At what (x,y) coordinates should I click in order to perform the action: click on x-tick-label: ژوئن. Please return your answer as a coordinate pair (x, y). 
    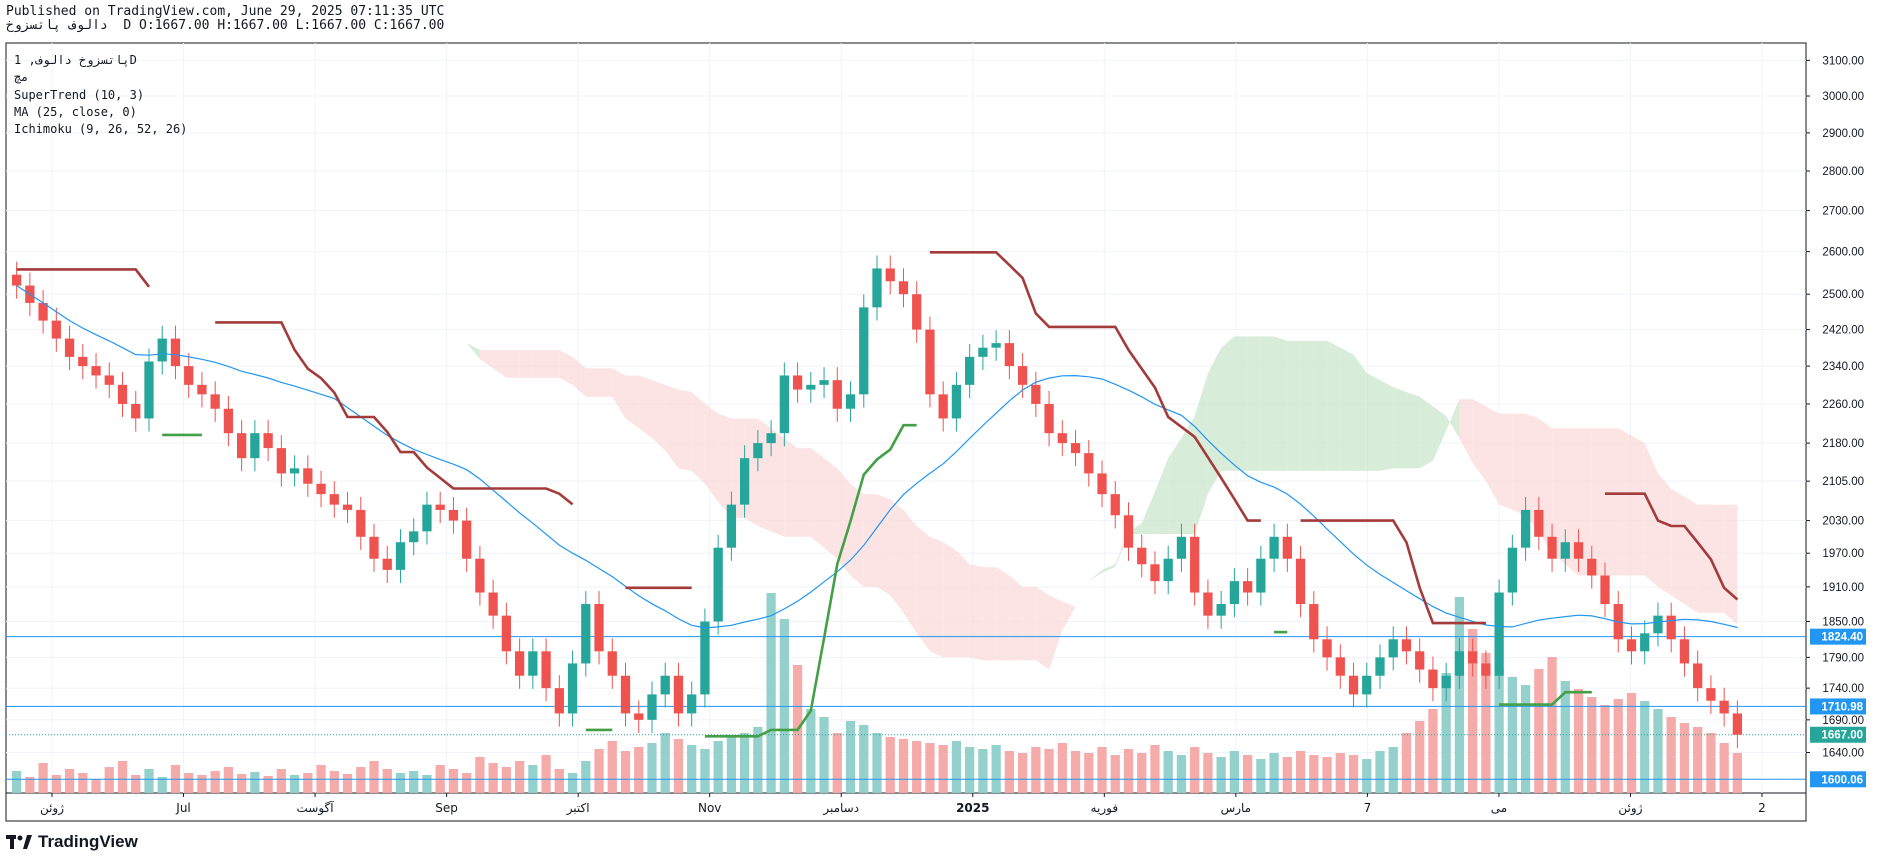
    Looking at the image, I should click on (52, 808).